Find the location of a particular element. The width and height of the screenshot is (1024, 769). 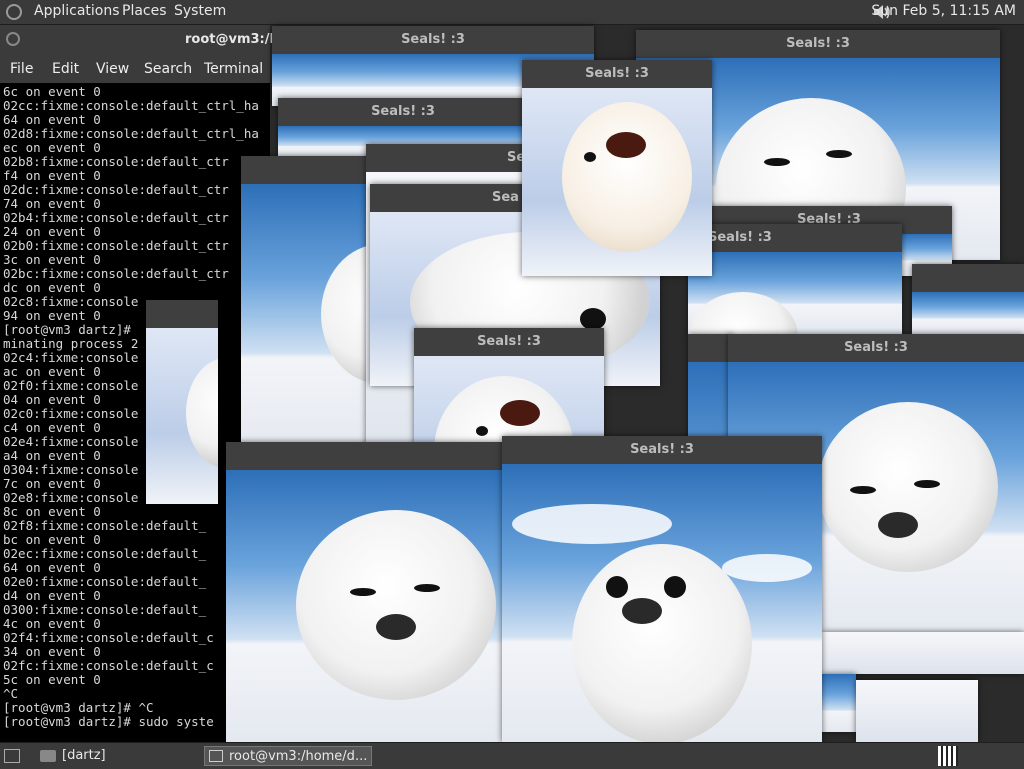

task-folder-dartz: [dartz] is located at coordinates (118, 756).